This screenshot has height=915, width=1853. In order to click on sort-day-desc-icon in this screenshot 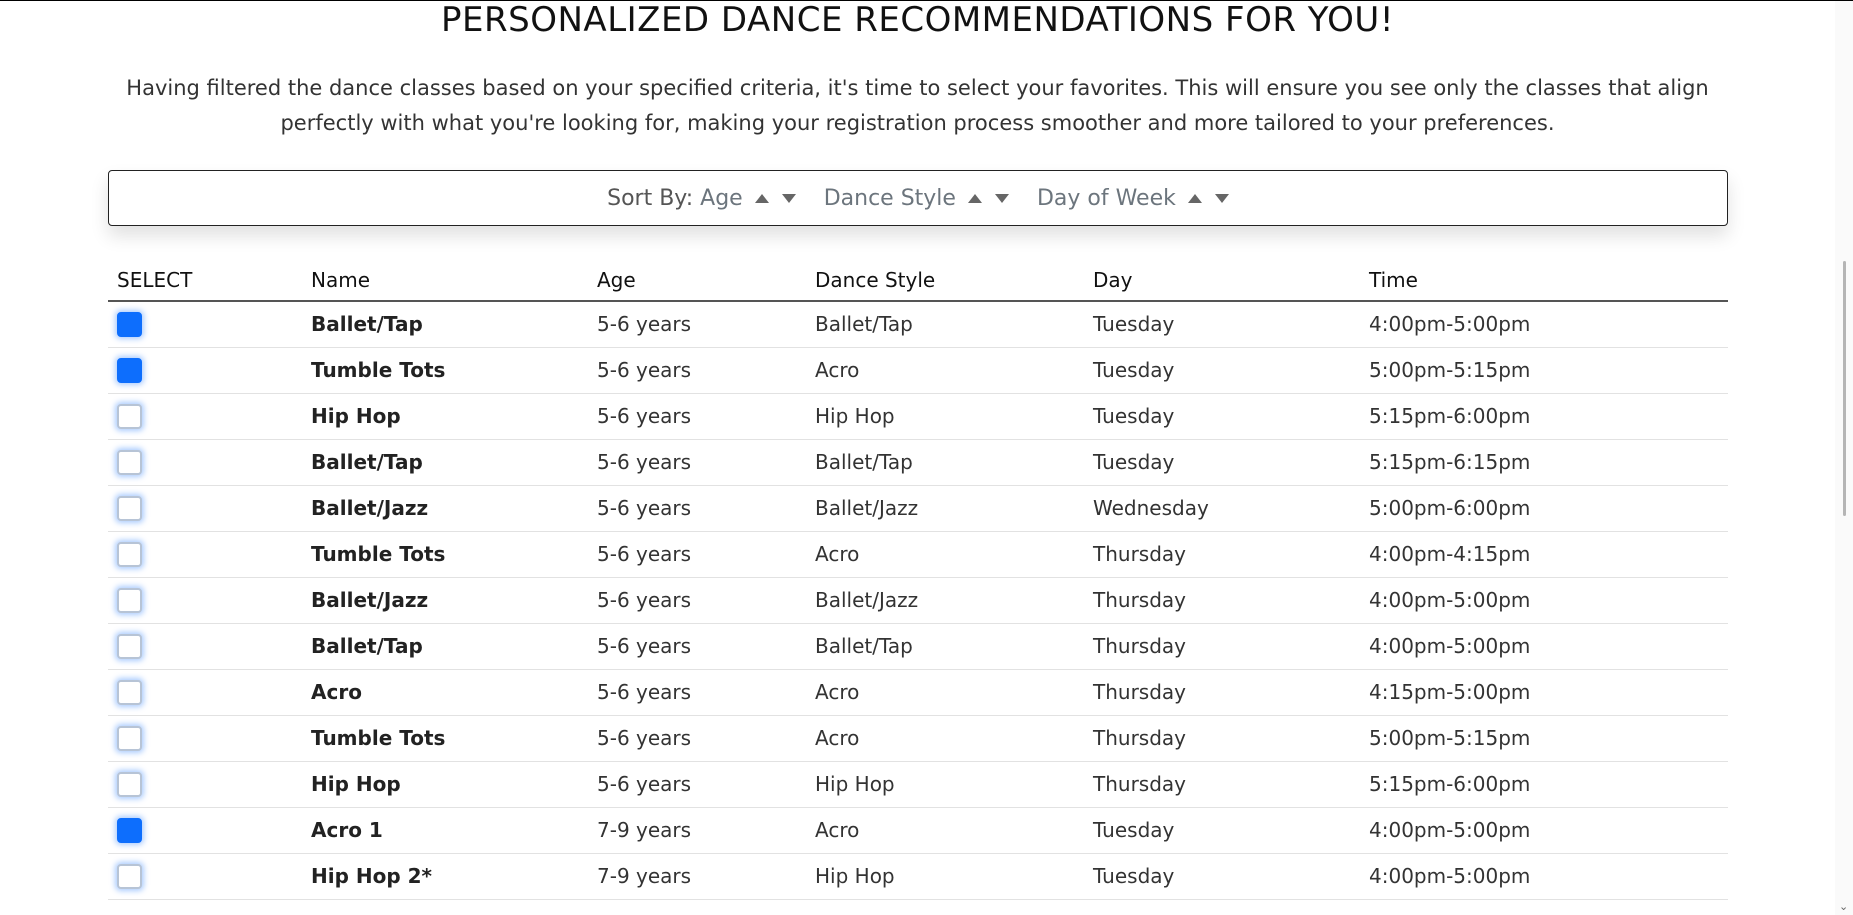, I will do `click(1221, 198)`.